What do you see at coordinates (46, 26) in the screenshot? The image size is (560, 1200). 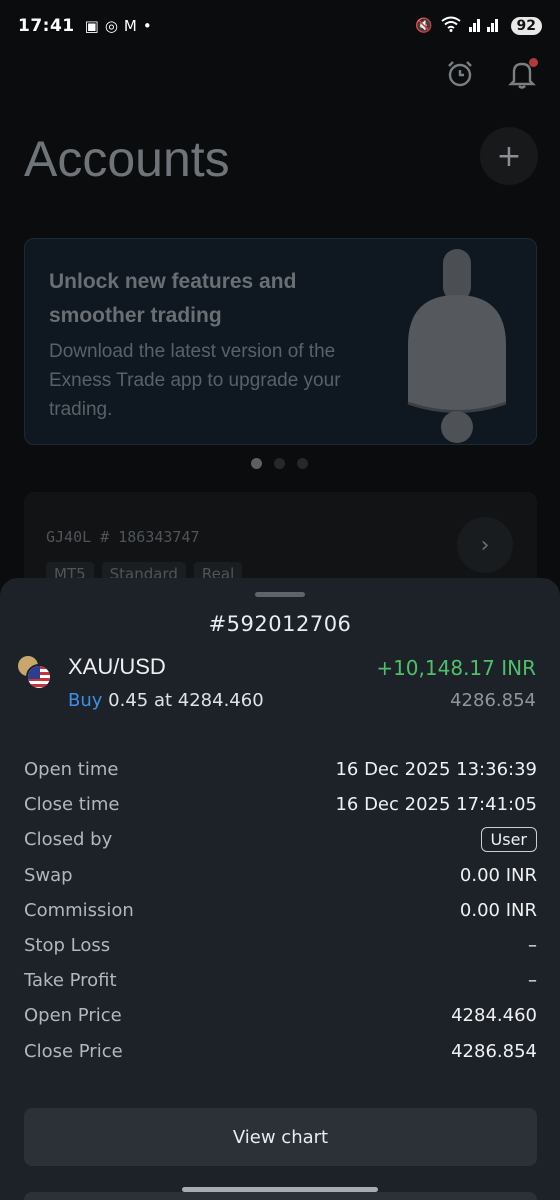 I see `status-time: 17:41` at bounding box center [46, 26].